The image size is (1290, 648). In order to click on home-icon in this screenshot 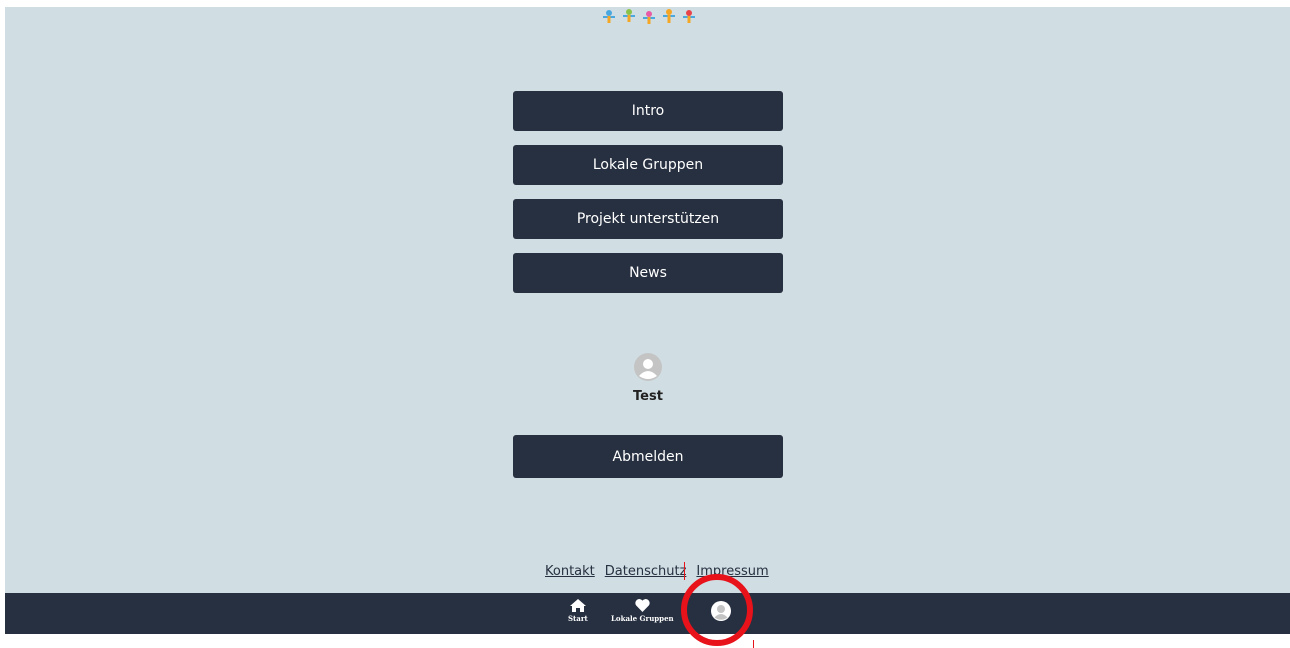, I will do `click(577, 605)`.